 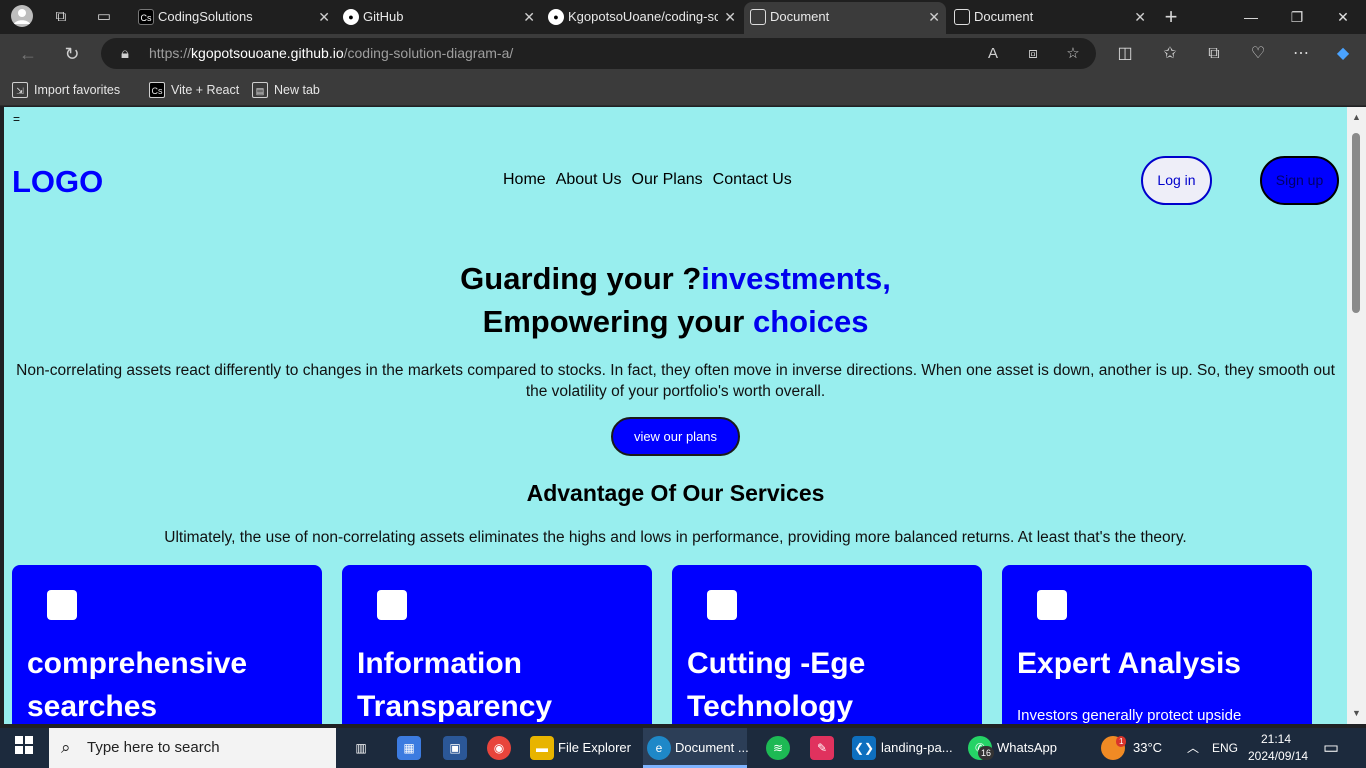 I want to click on folder-icon: ▬, so click(x=542, y=748).